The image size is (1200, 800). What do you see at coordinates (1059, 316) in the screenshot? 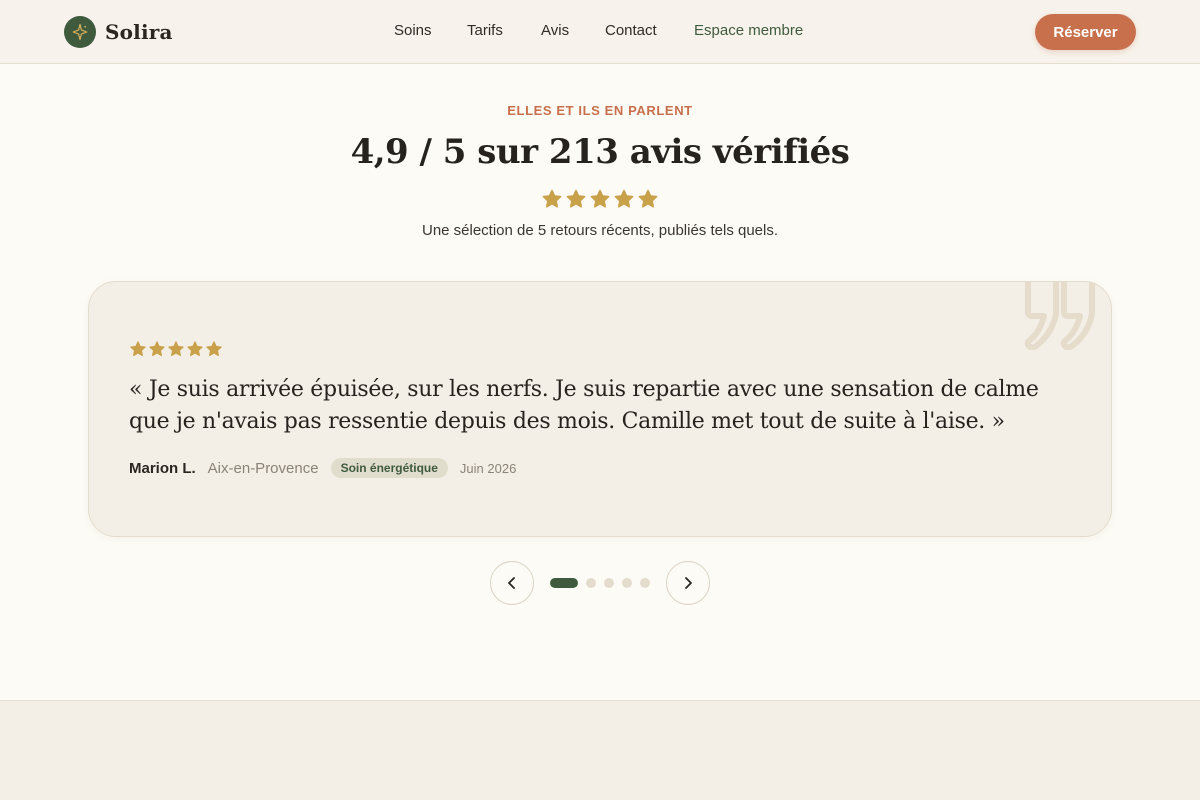
I see `quote-mark-icon` at bounding box center [1059, 316].